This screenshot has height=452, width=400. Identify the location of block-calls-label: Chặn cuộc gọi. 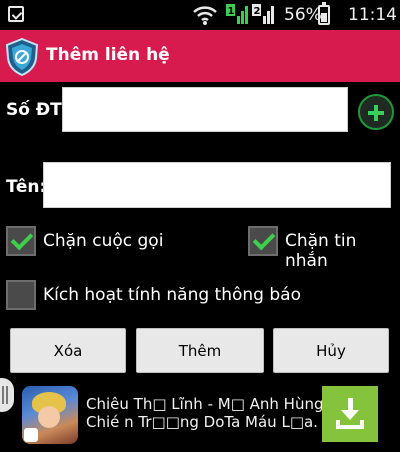
(103, 241).